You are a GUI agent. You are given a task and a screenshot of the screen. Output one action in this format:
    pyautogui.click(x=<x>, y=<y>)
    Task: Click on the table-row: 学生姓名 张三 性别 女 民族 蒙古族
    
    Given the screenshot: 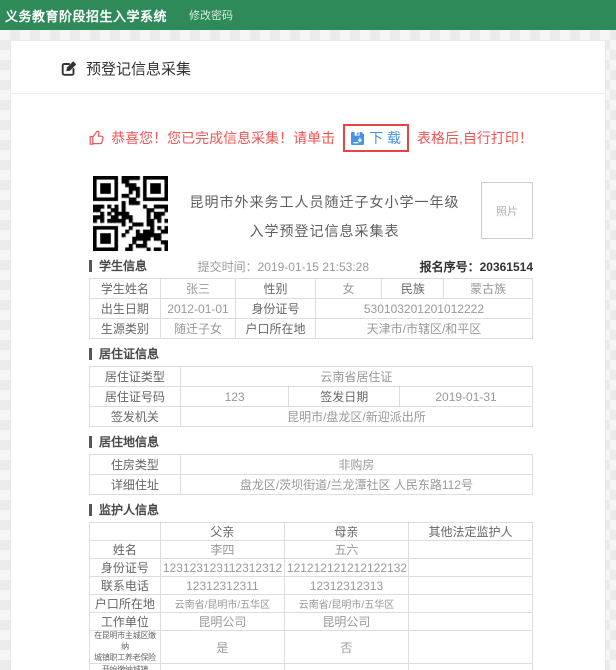 What is the action you would take?
    pyautogui.click(x=311, y=288)
    